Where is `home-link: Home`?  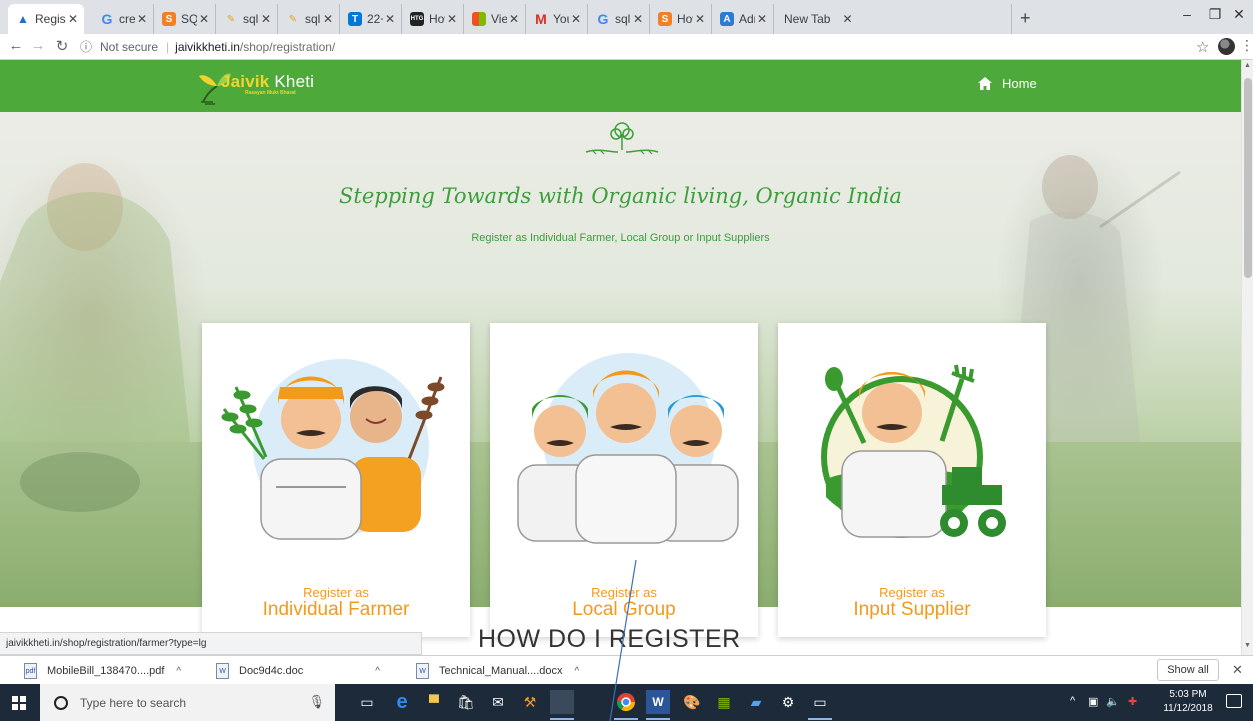 home-link: Home is located at coordinates (1007, 83).